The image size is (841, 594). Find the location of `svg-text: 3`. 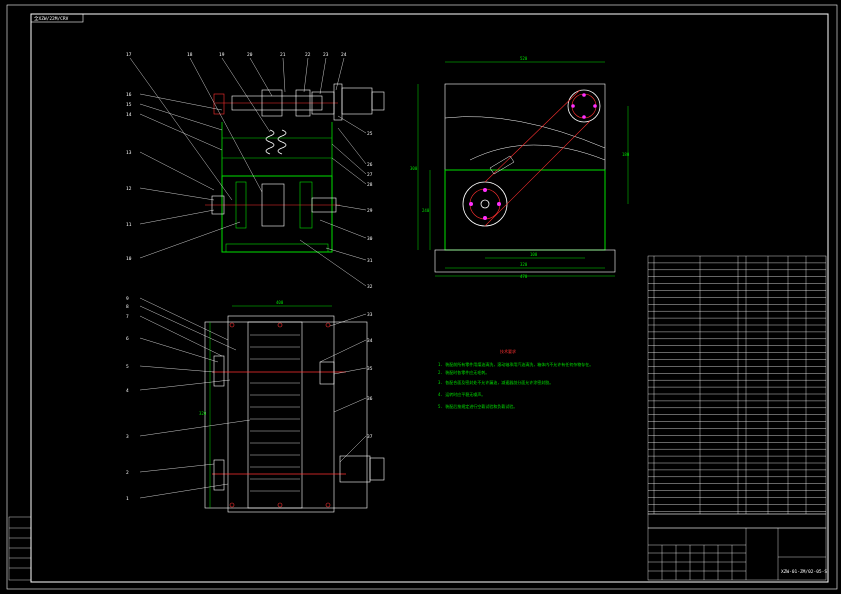

svg-text: 3 is located at coordinates (127, 437).